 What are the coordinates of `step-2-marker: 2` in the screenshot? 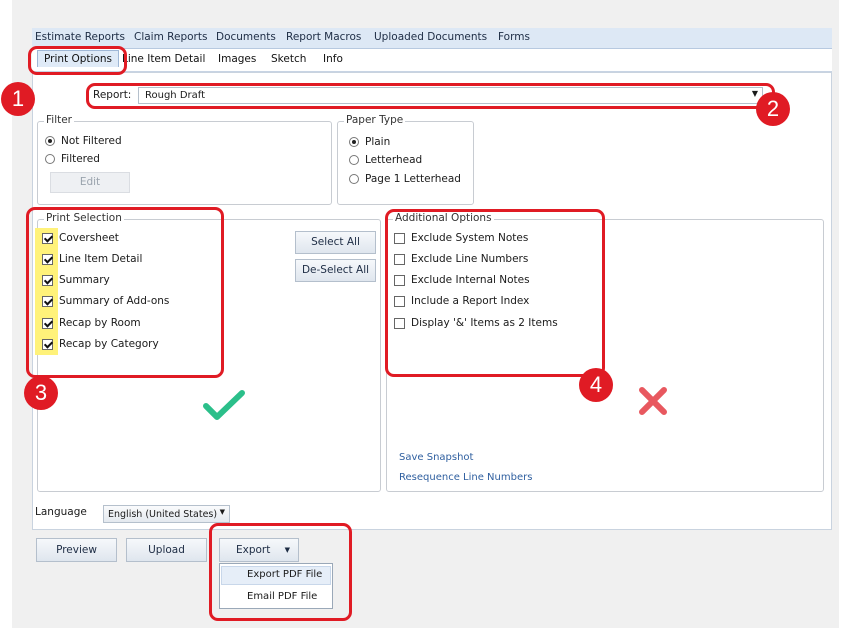 It's located at (773, 109).